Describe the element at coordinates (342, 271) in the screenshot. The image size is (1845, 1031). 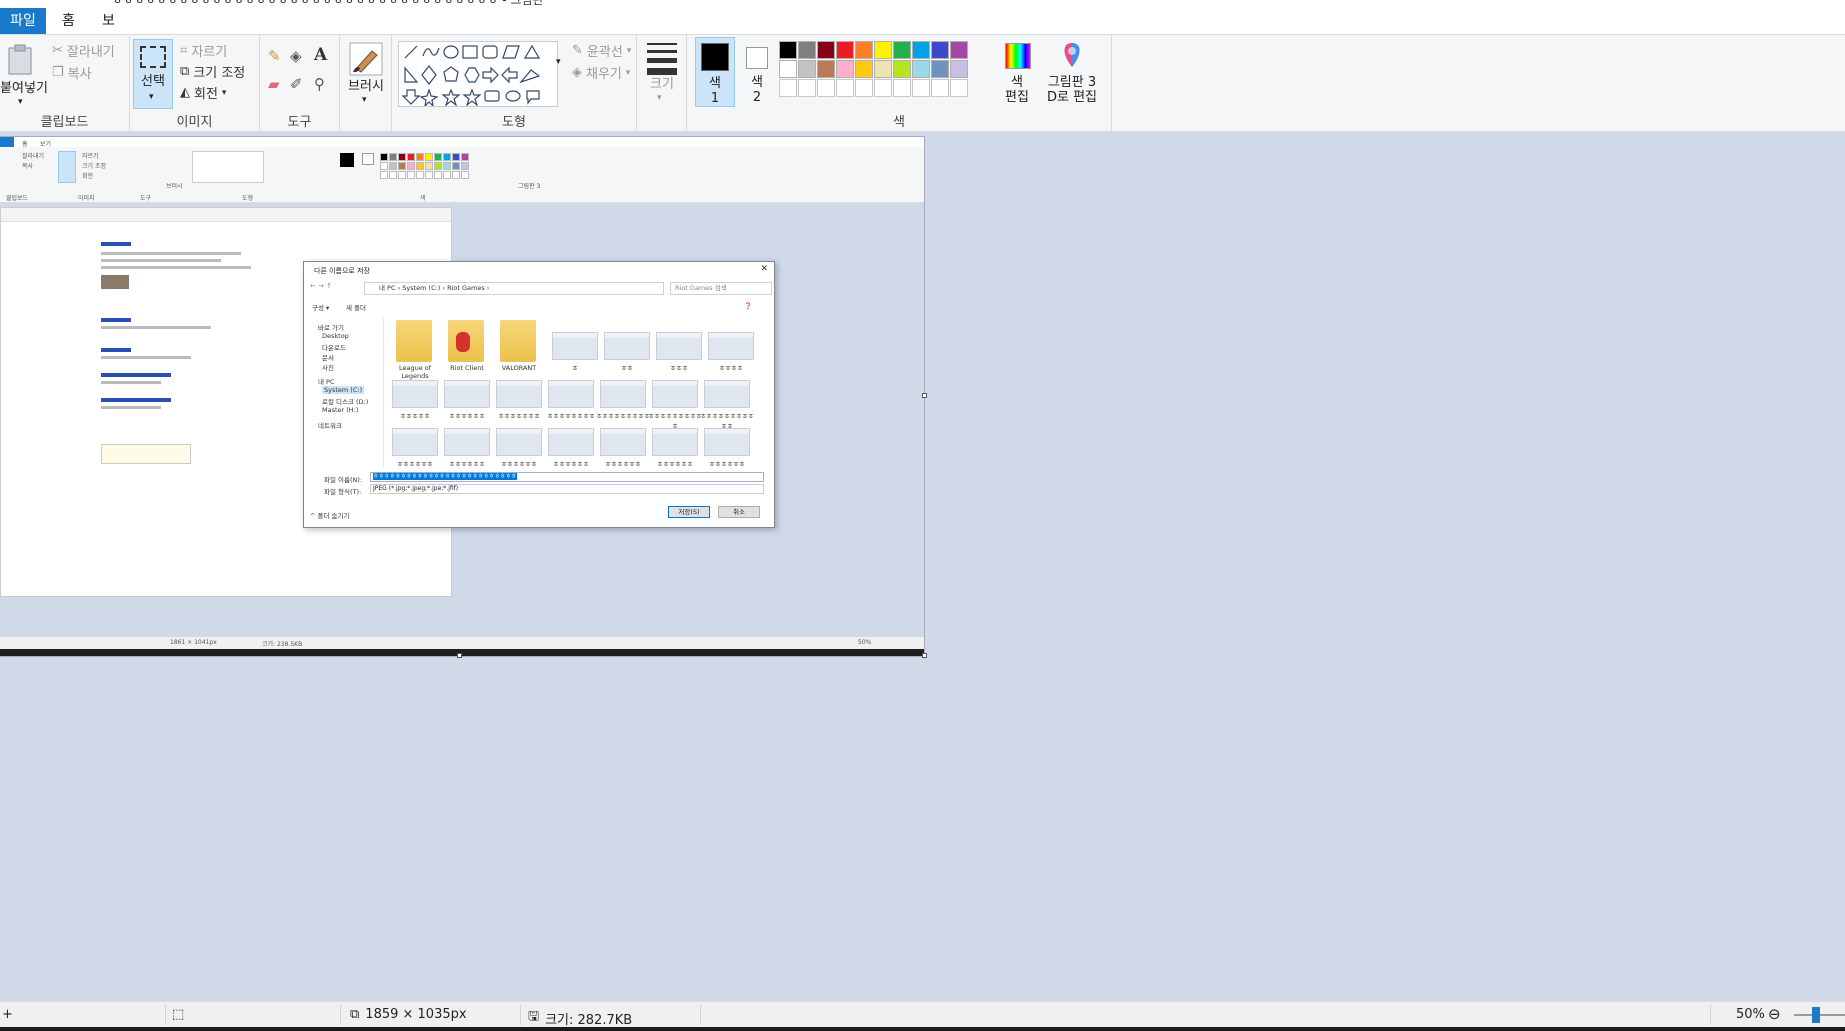
I see `dialog-title: 다른 이름으로 저장` at that location.